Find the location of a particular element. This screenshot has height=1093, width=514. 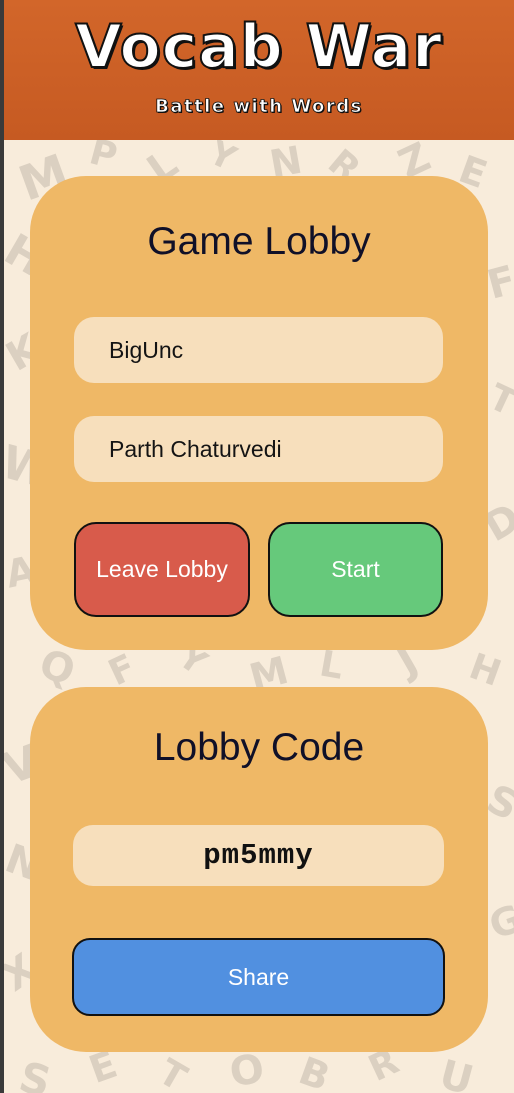

app-header: Vocab War Battle with Words is located at coordinates (259, 70).